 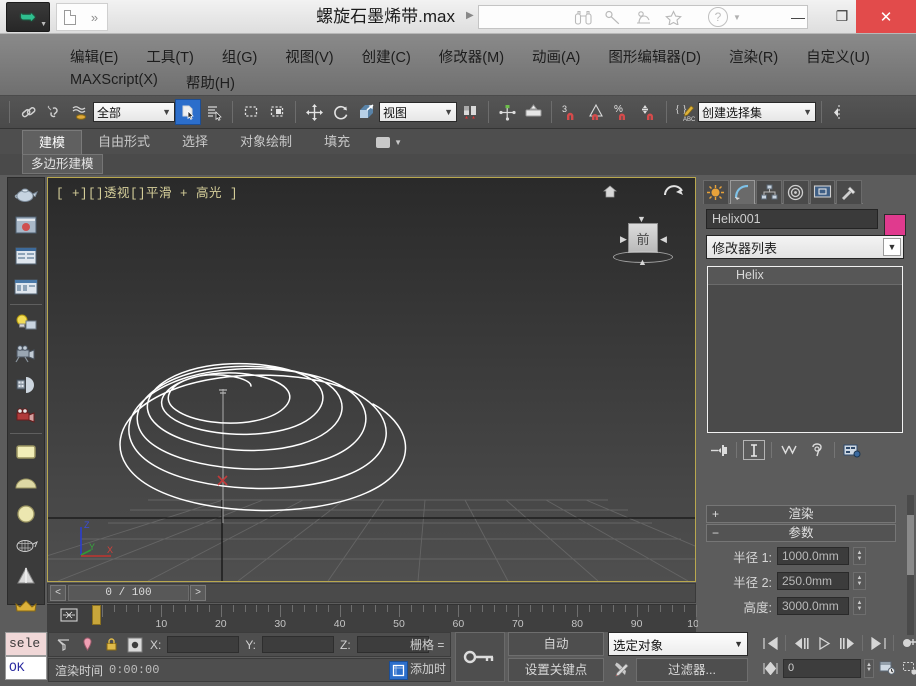 What do you see at coordinates (596, 112) in the screenshot?
I see `angle-snap-toggle-icon` at bounding box center [596, 112].